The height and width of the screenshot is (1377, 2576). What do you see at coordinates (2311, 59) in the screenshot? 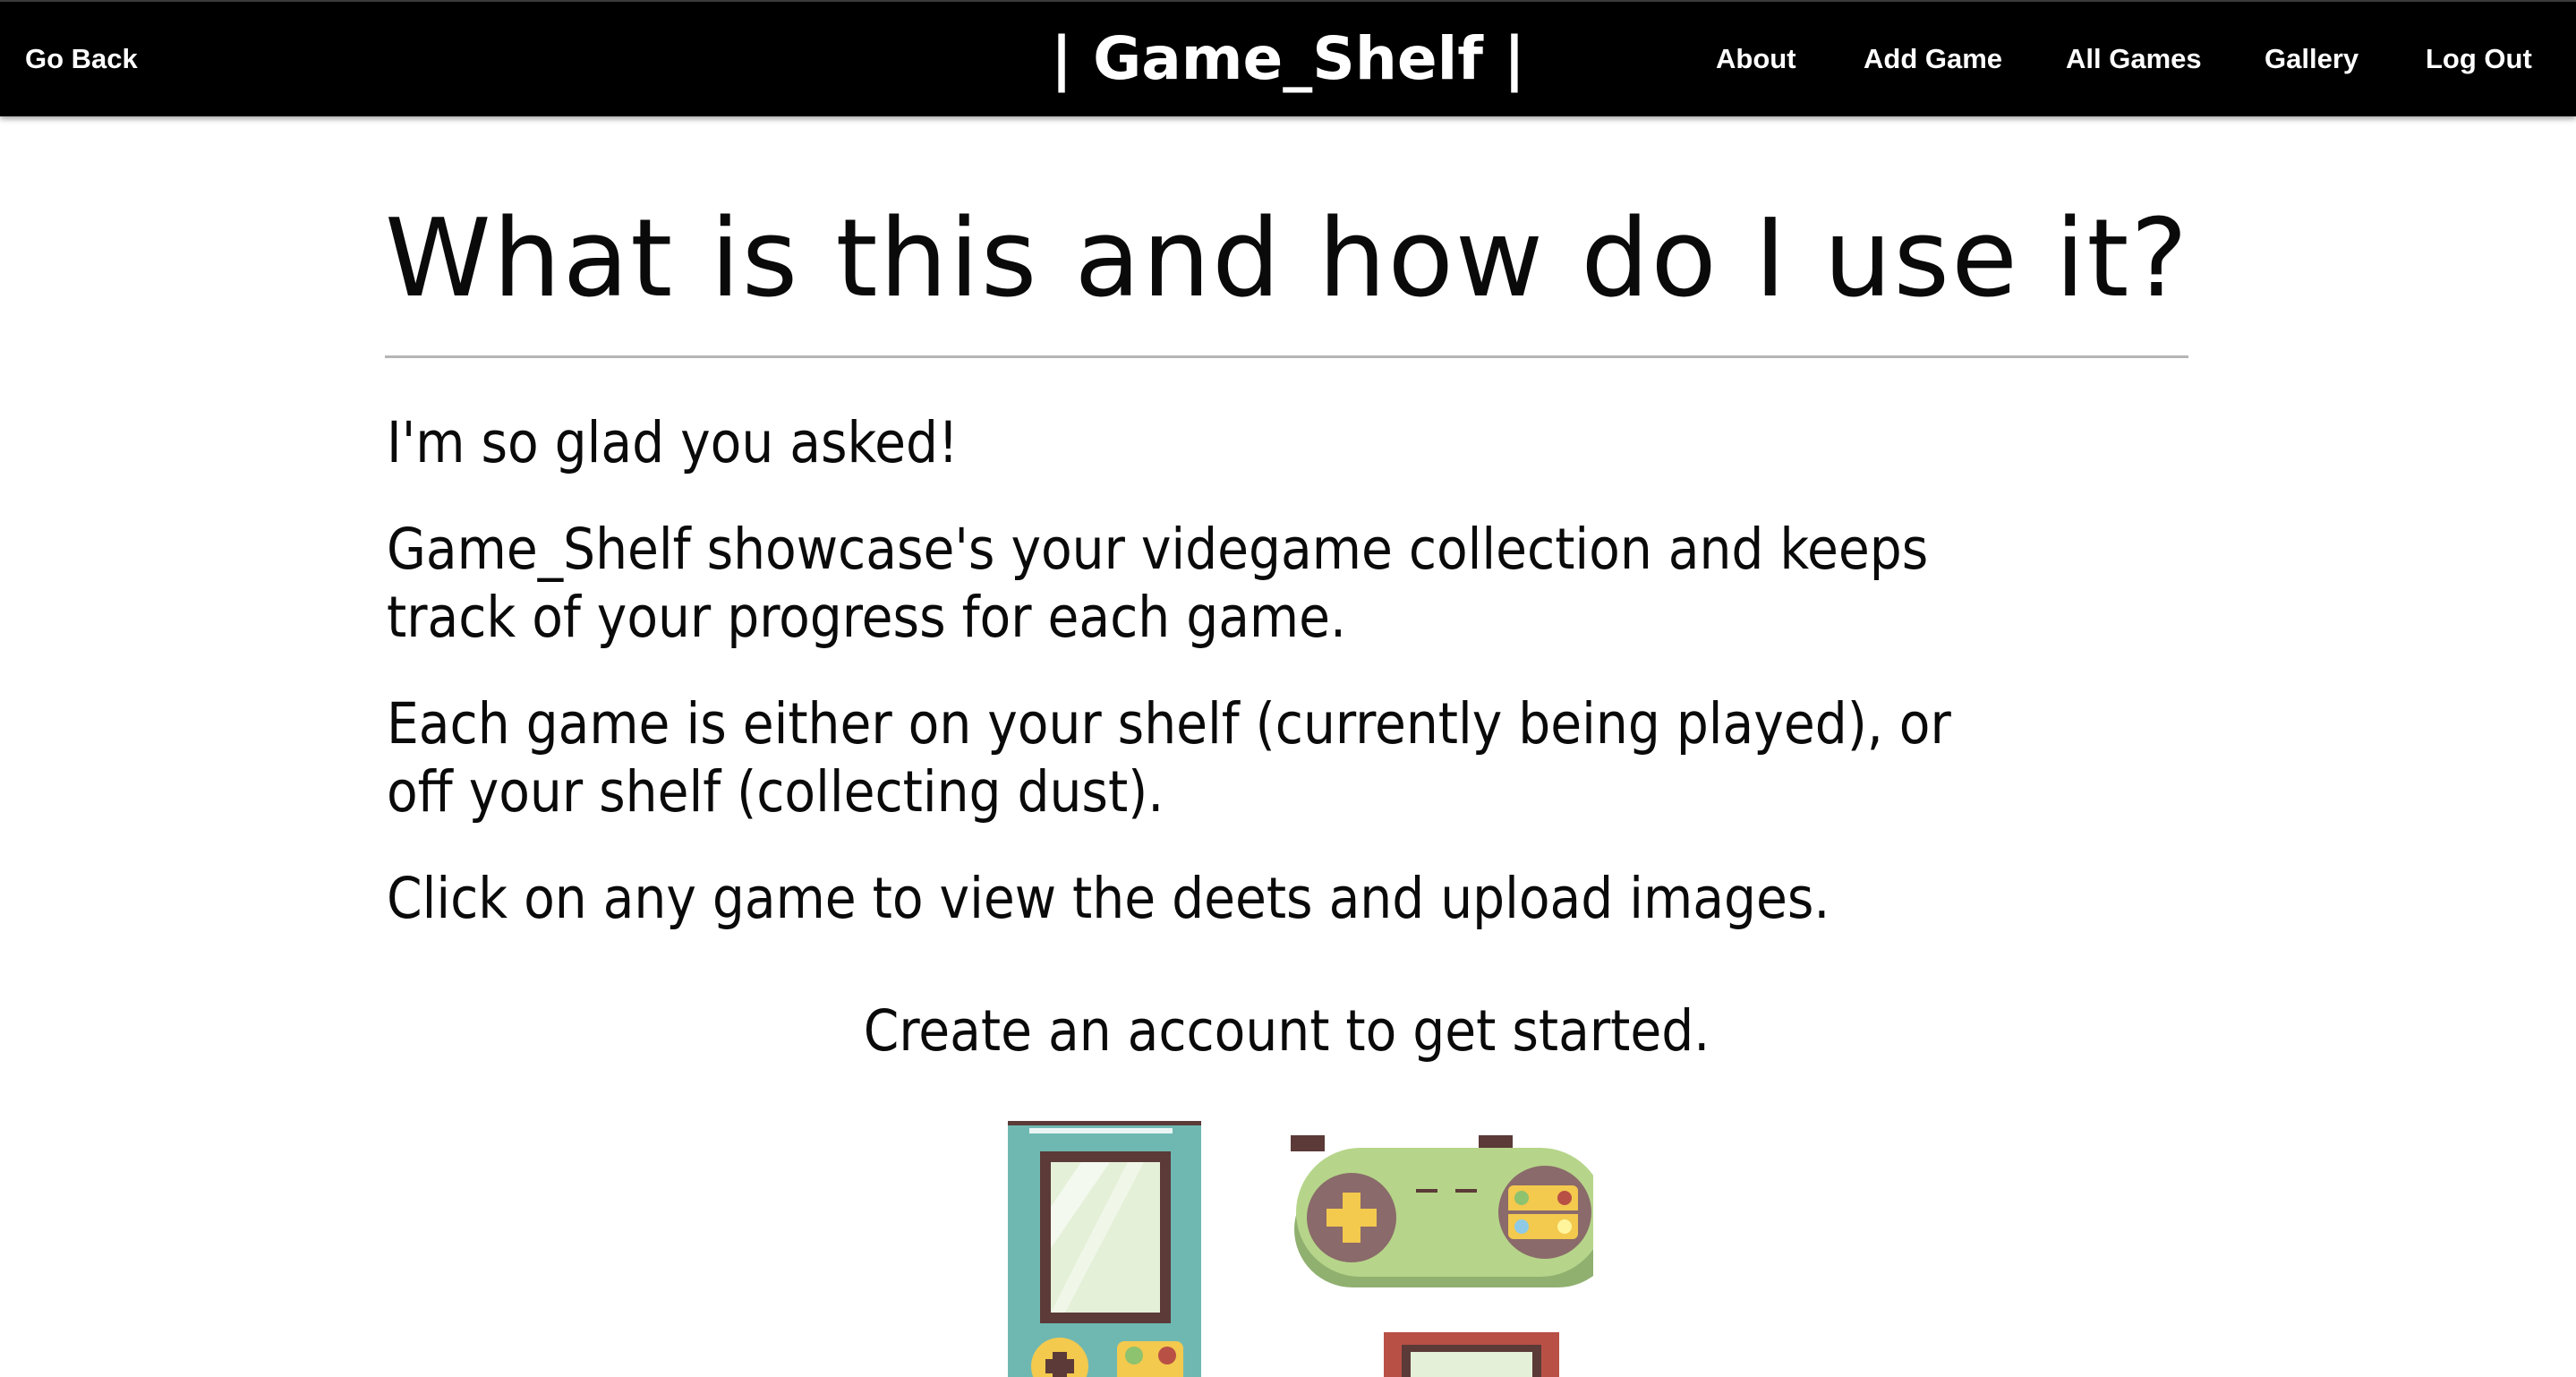
I see `nav-gallery-link: Gallery` at bounding box center [2311, 59].